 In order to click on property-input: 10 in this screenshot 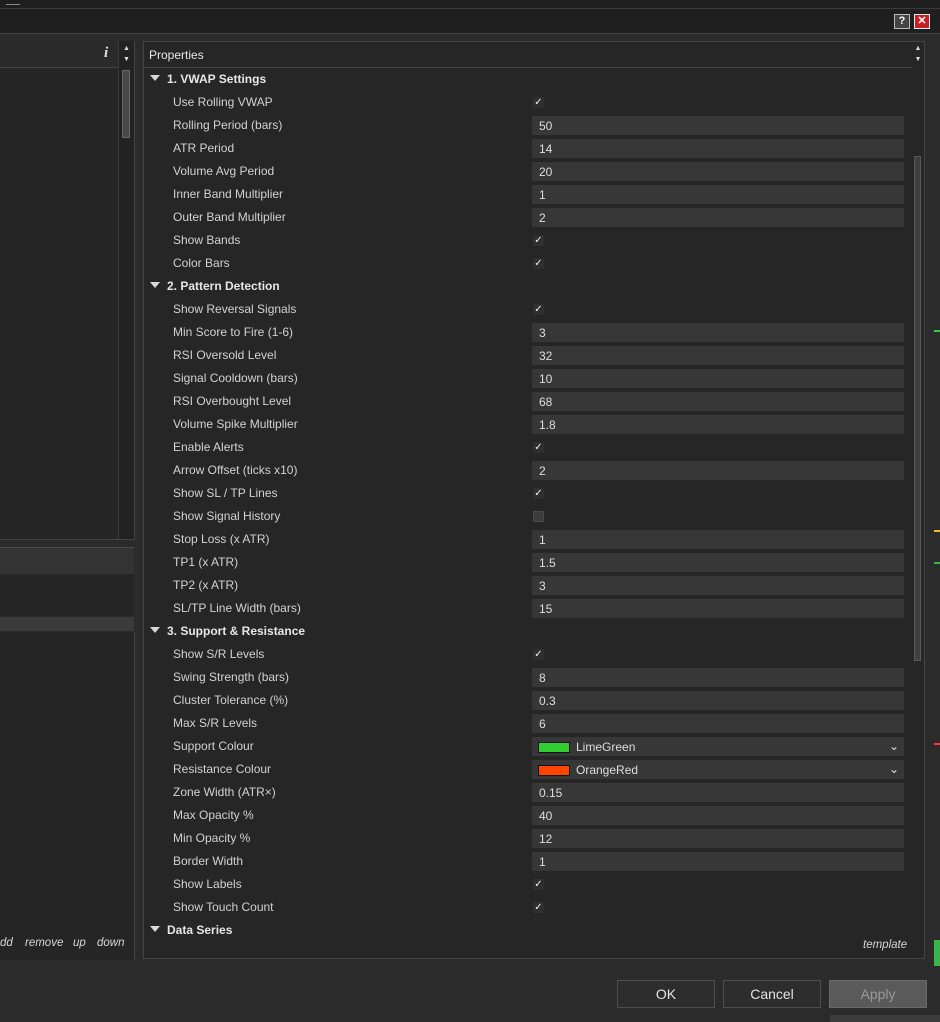, I will do `click(718, 378)`.